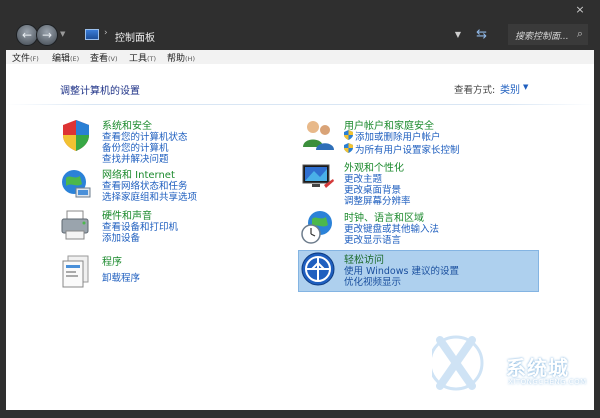 The image size is (600, 418). What do you see at coordinates (149, 196) in the screenshot?
I see `link-homegroup-sharing: 选择家庭组和共享选项` at bounding box center [149, 196].